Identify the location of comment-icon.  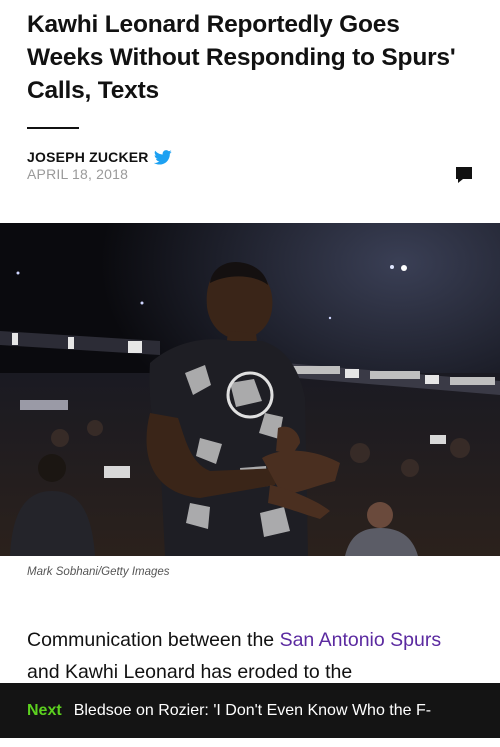
(464, 175).